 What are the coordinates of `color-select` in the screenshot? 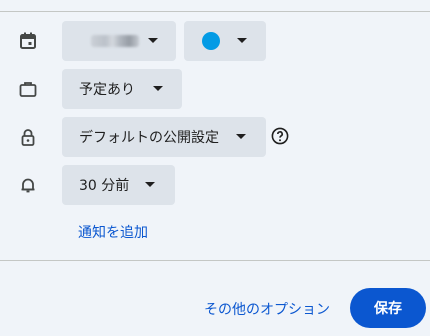 It's located at (225, 41).